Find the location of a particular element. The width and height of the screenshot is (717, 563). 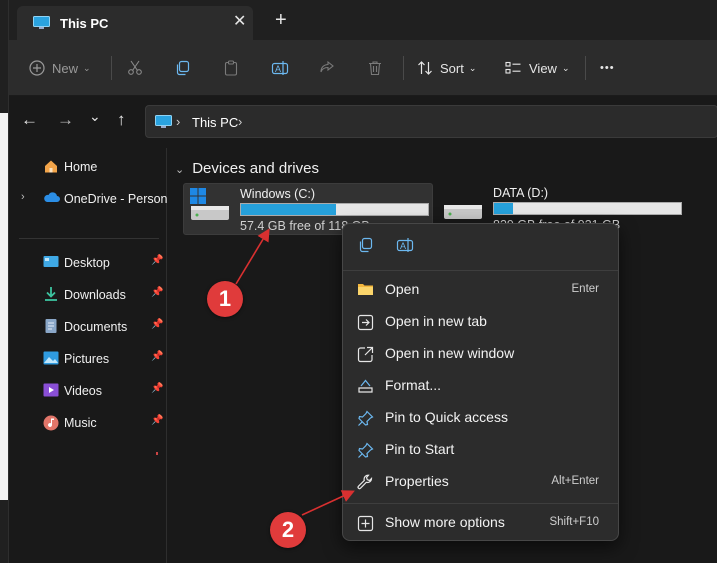

share-button is located at coordinates (327, 68).